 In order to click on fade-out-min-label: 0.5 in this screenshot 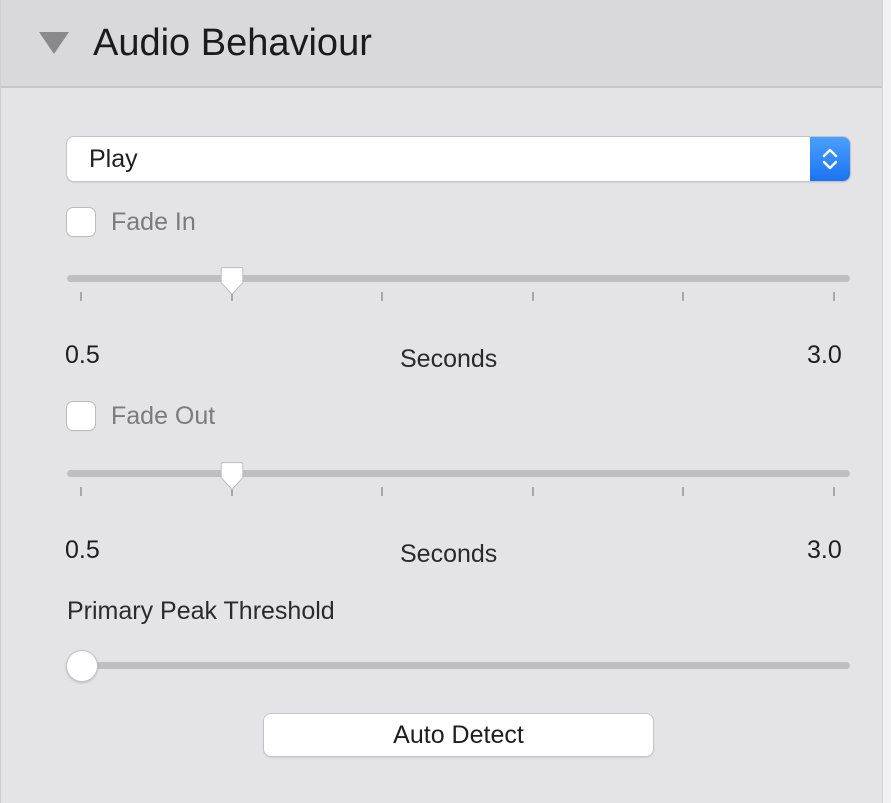, I will do `click(82, 550)`.